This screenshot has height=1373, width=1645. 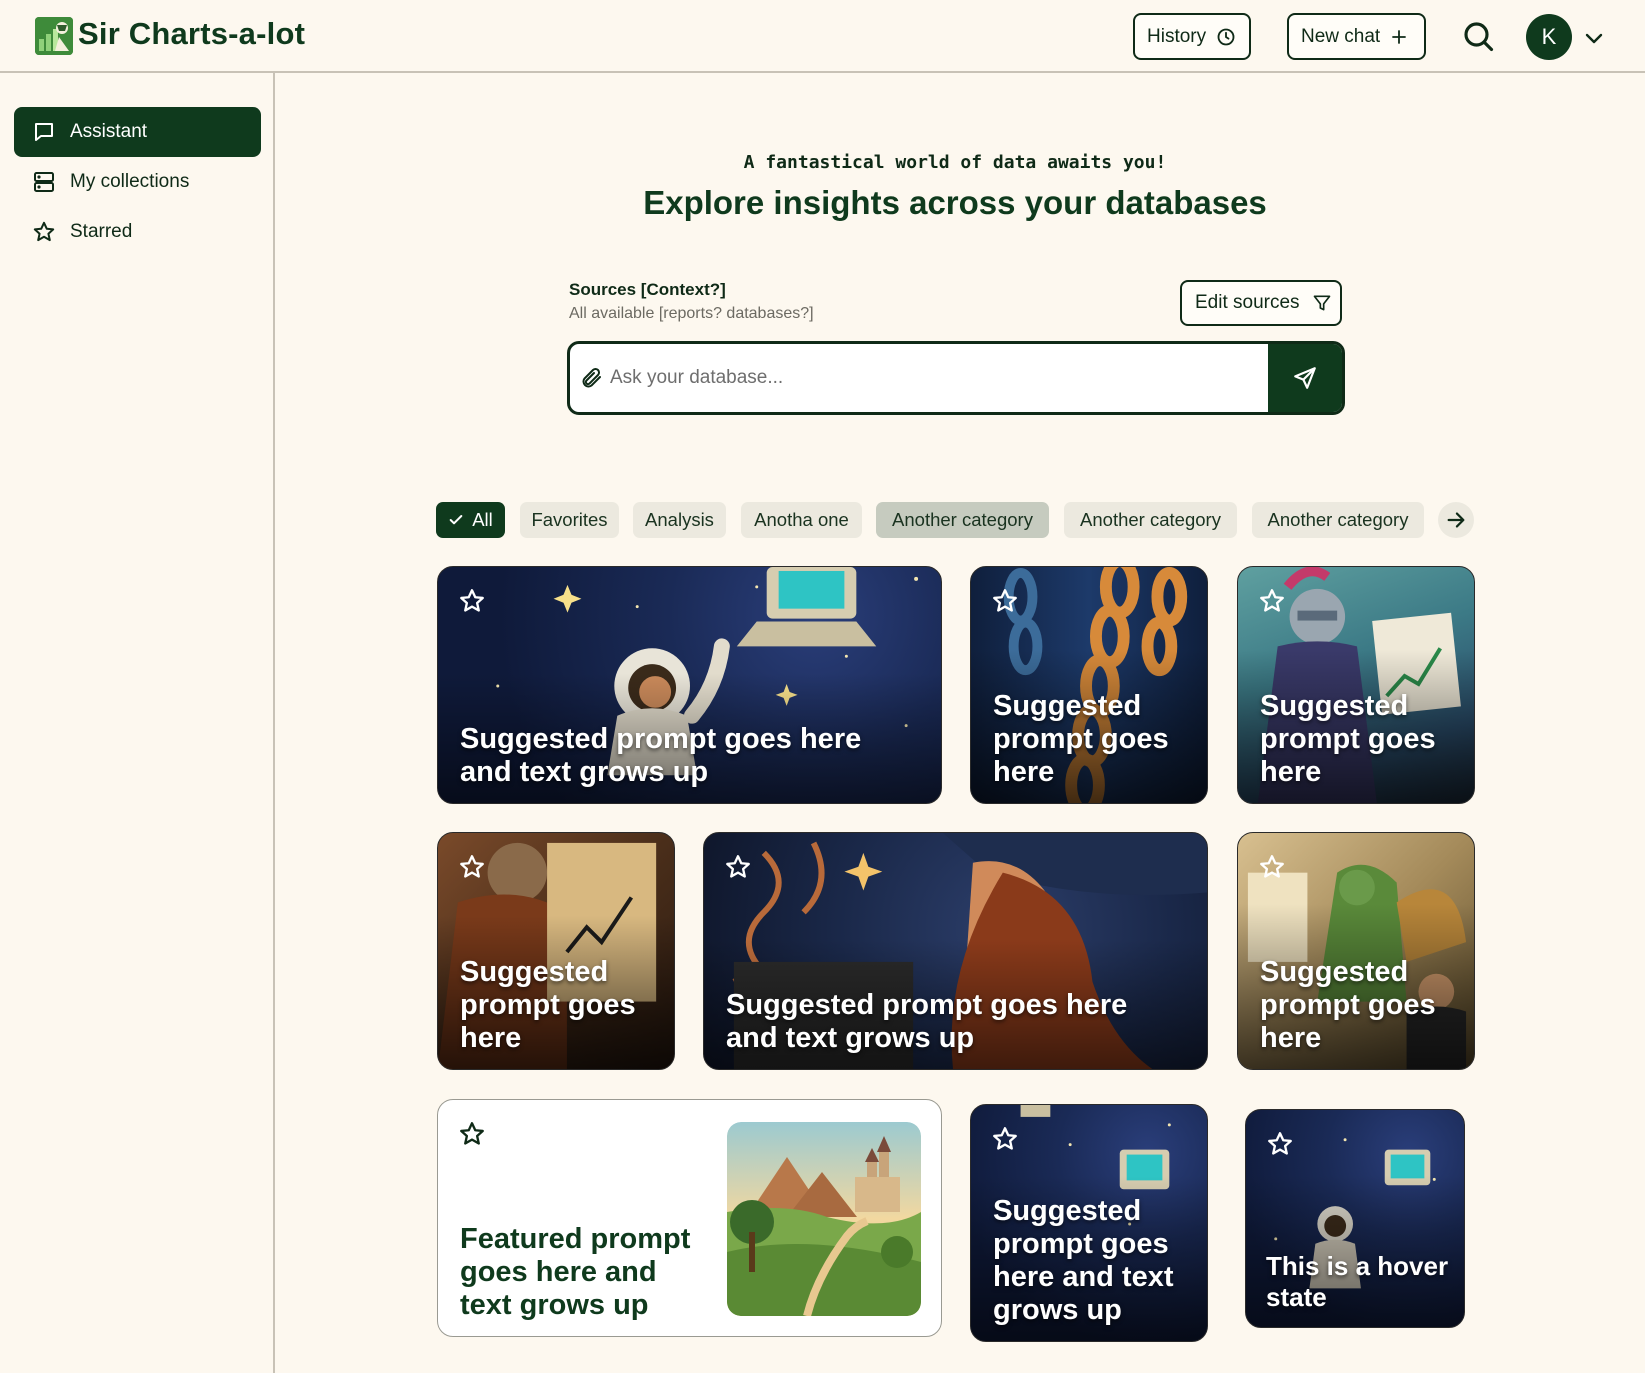 I want to click on sidebar-item-label: Starred, so click(x=101, y=231).